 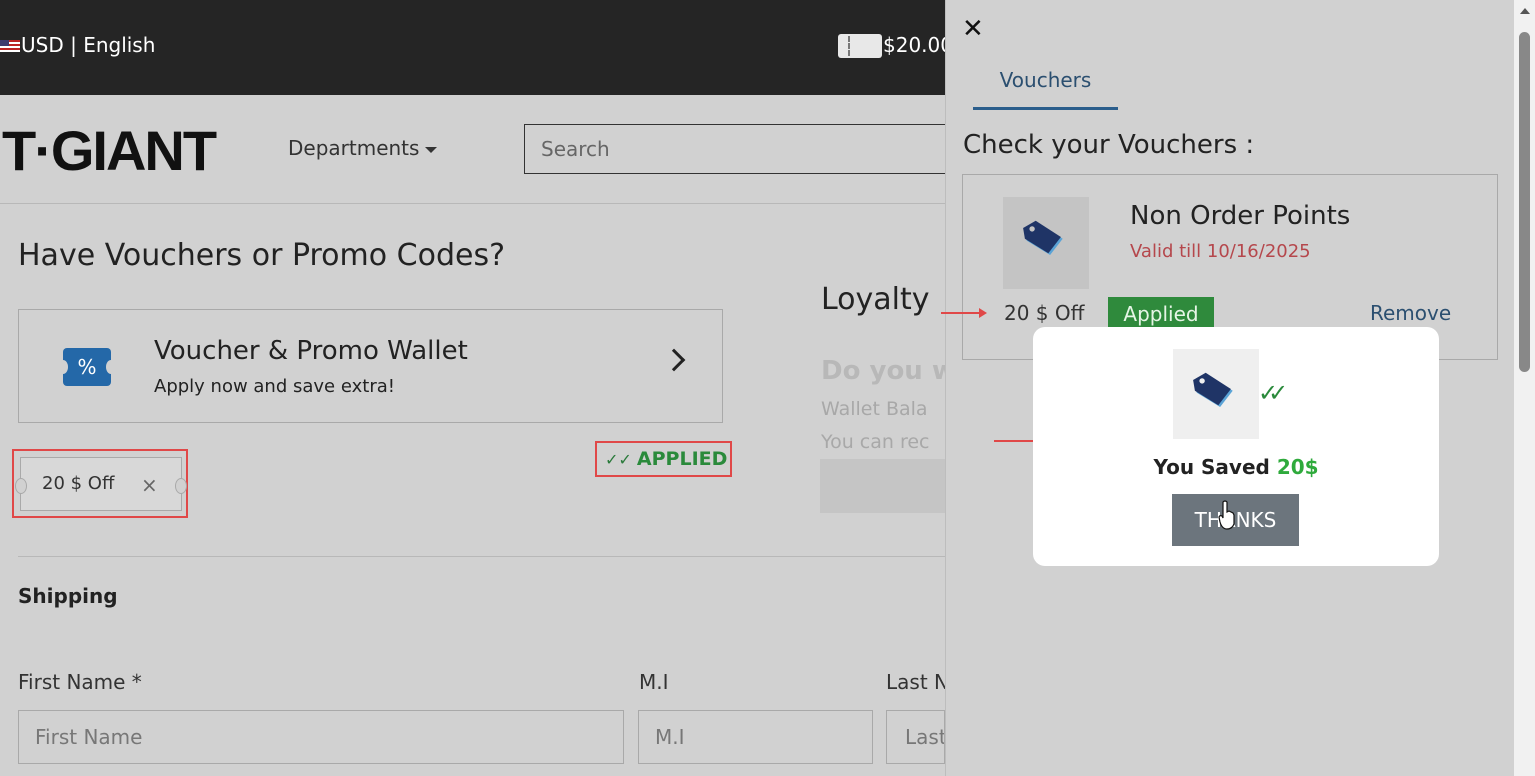 What do you see at coordinates (472, 203) in the screenshot?
I see `header-divider` at bounding box center [472, 203].